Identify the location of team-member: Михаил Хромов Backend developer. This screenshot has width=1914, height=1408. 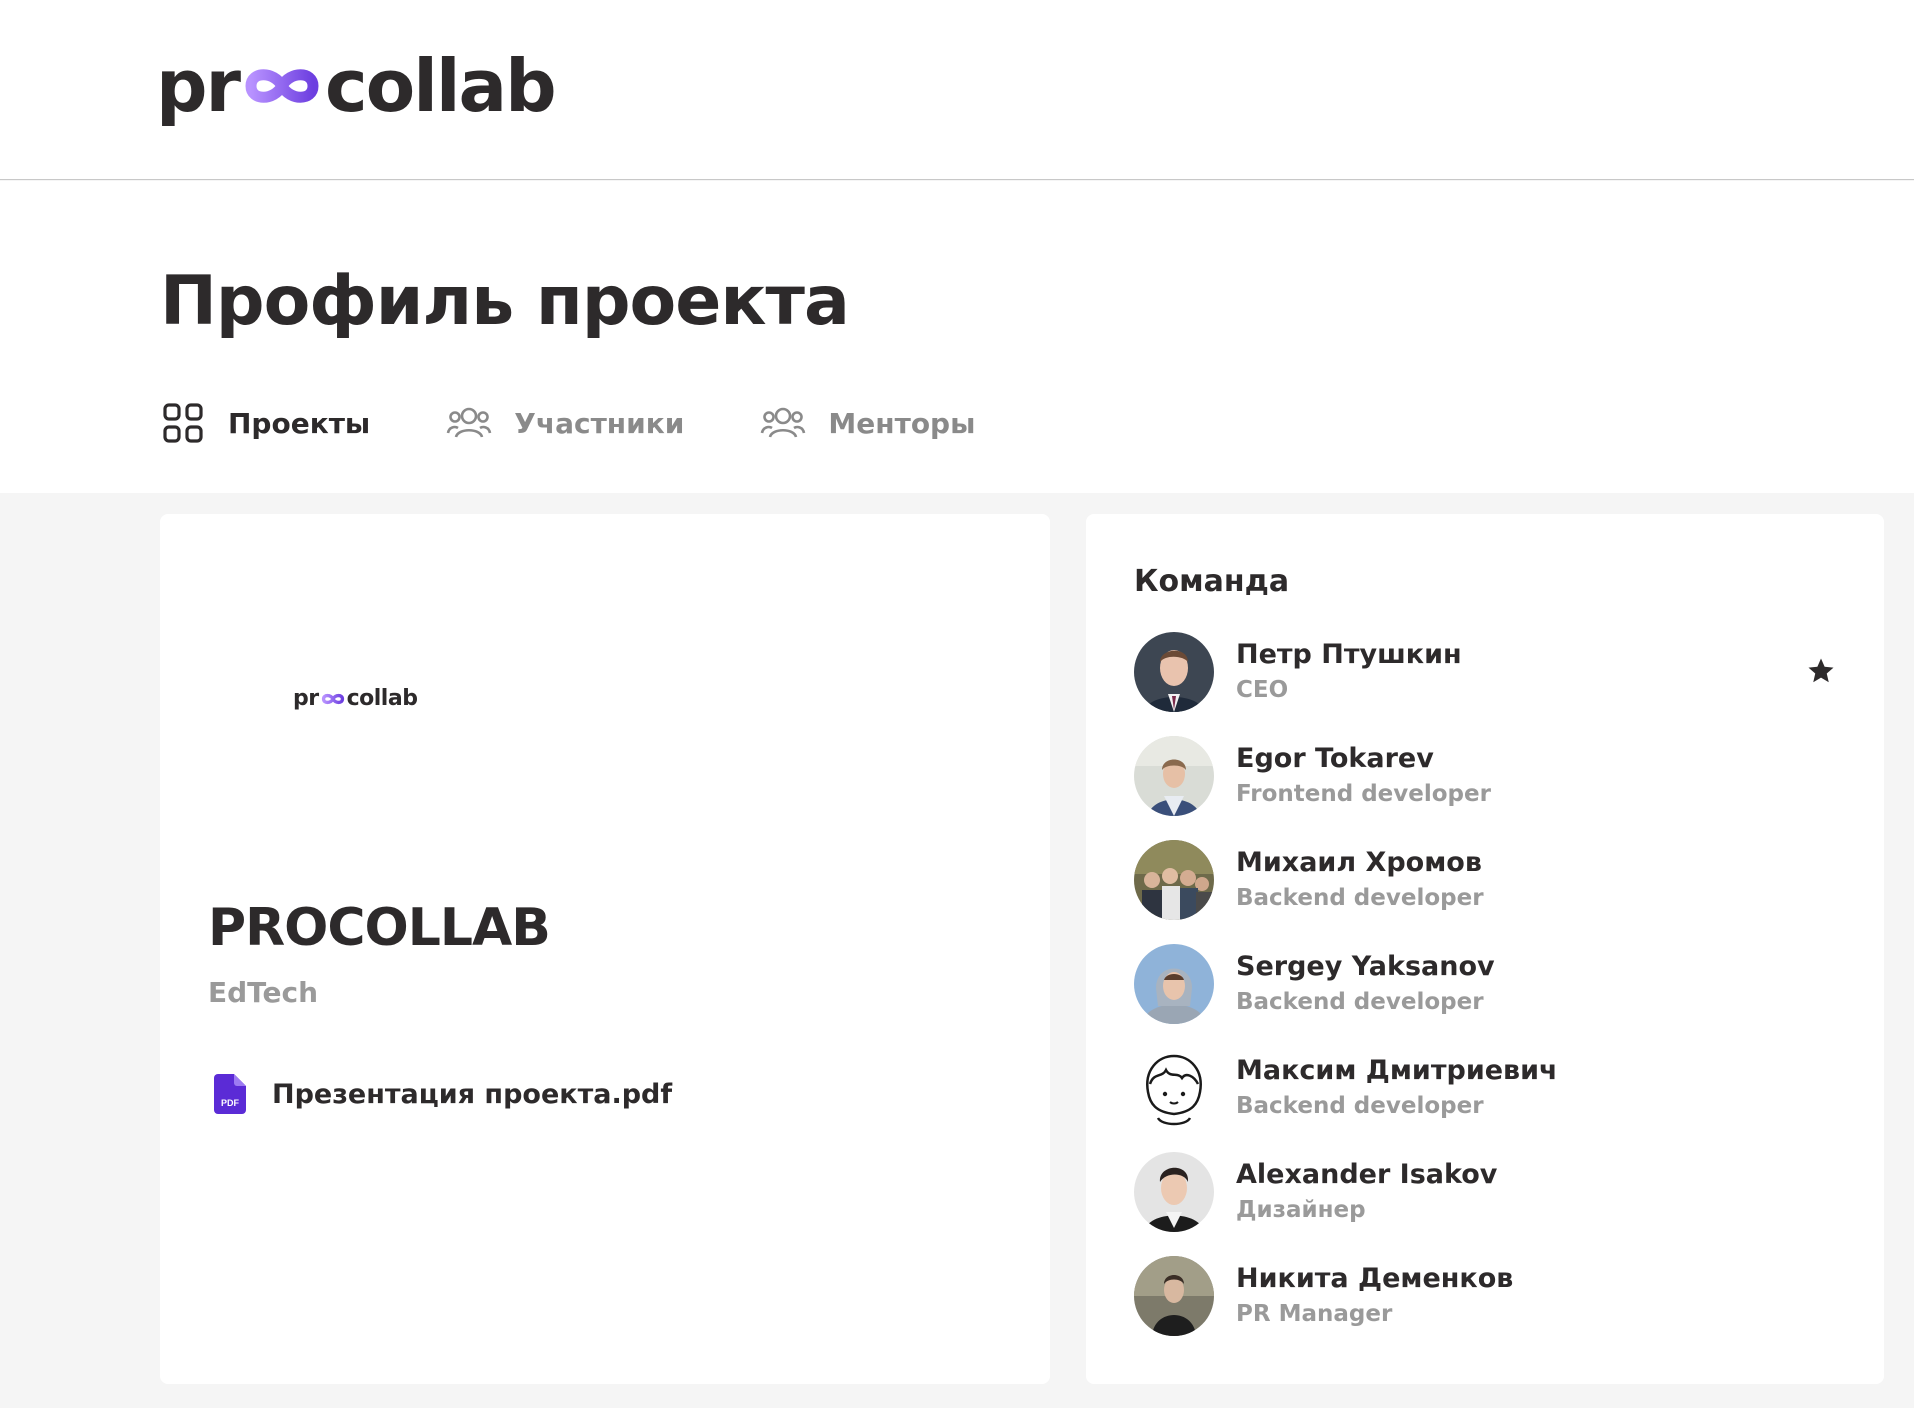
(1485, 892).